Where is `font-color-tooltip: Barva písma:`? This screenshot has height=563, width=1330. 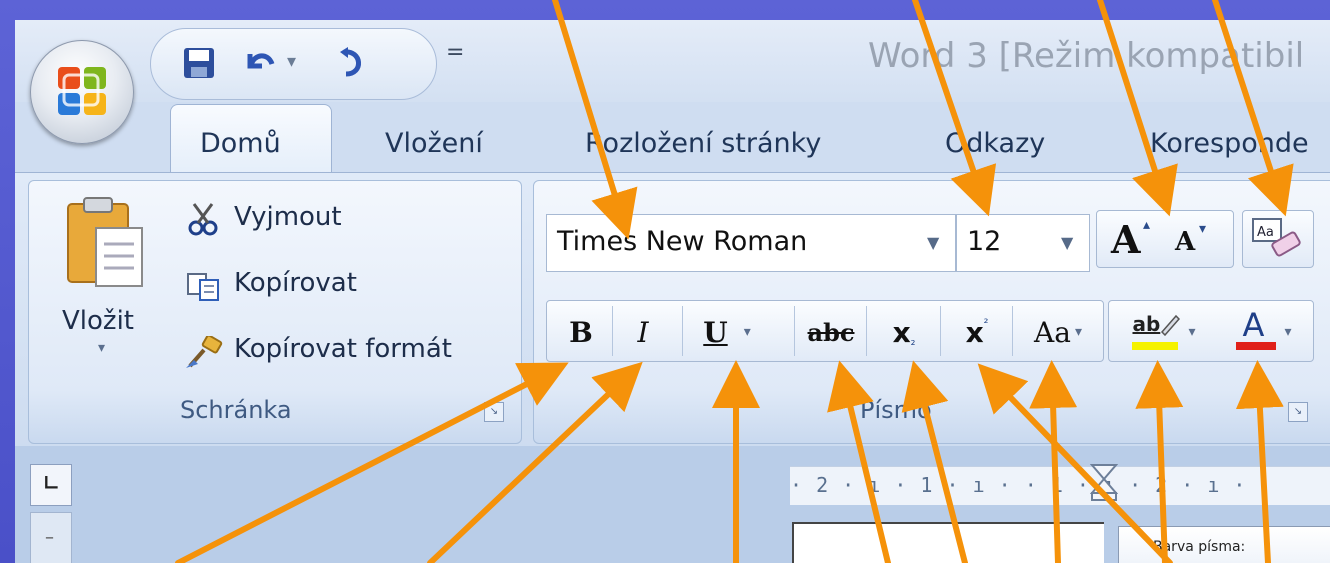 font-color-tooltip: Barva písma: is located at coordinates (1224, 544).